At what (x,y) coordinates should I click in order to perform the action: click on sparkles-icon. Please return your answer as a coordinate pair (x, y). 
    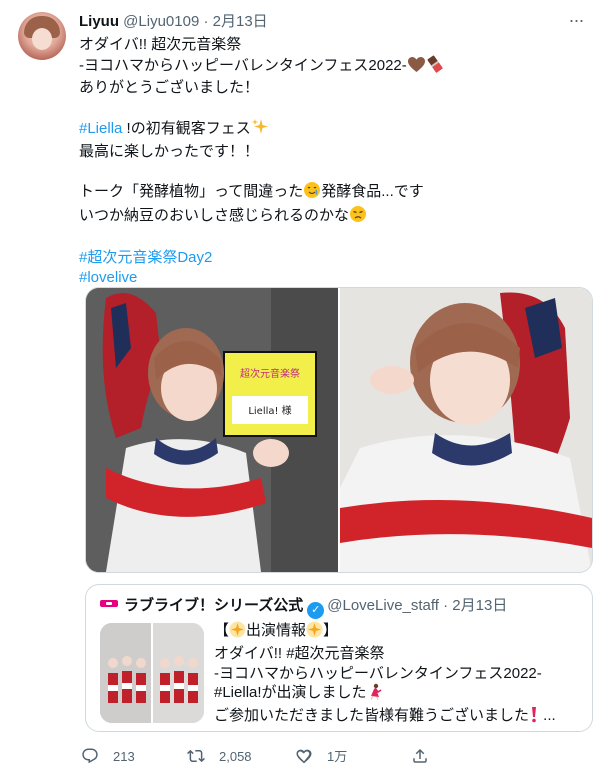
    Looking at the image, I should click on (260, 130).